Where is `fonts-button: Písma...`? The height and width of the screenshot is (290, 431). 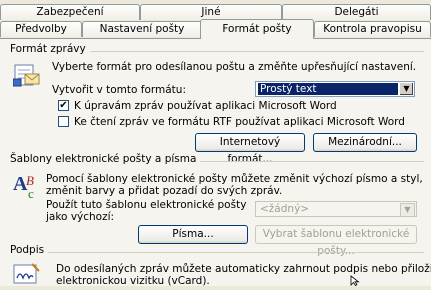 fonts-button: Písma... is located at coordinates (193, 234).